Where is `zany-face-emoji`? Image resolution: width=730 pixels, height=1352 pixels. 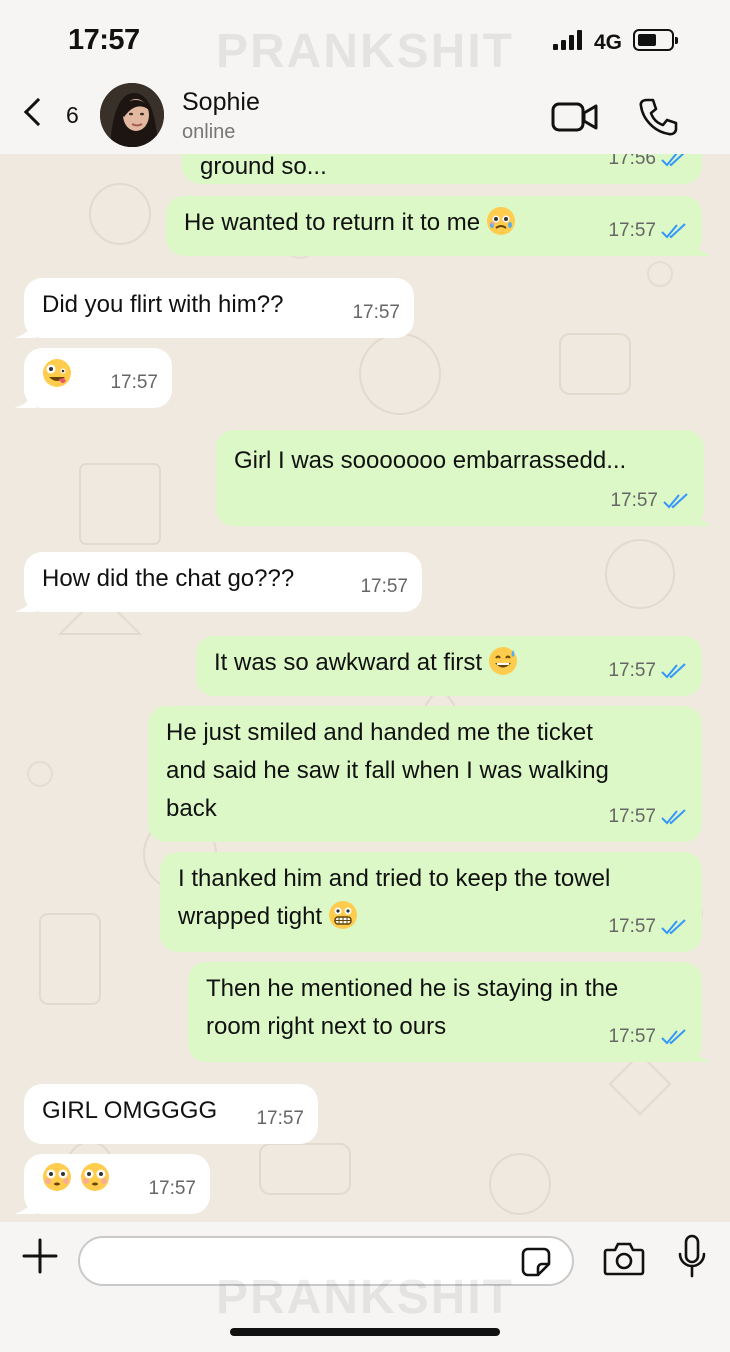 zany-face-emoji is located at coordinates (57, 373).